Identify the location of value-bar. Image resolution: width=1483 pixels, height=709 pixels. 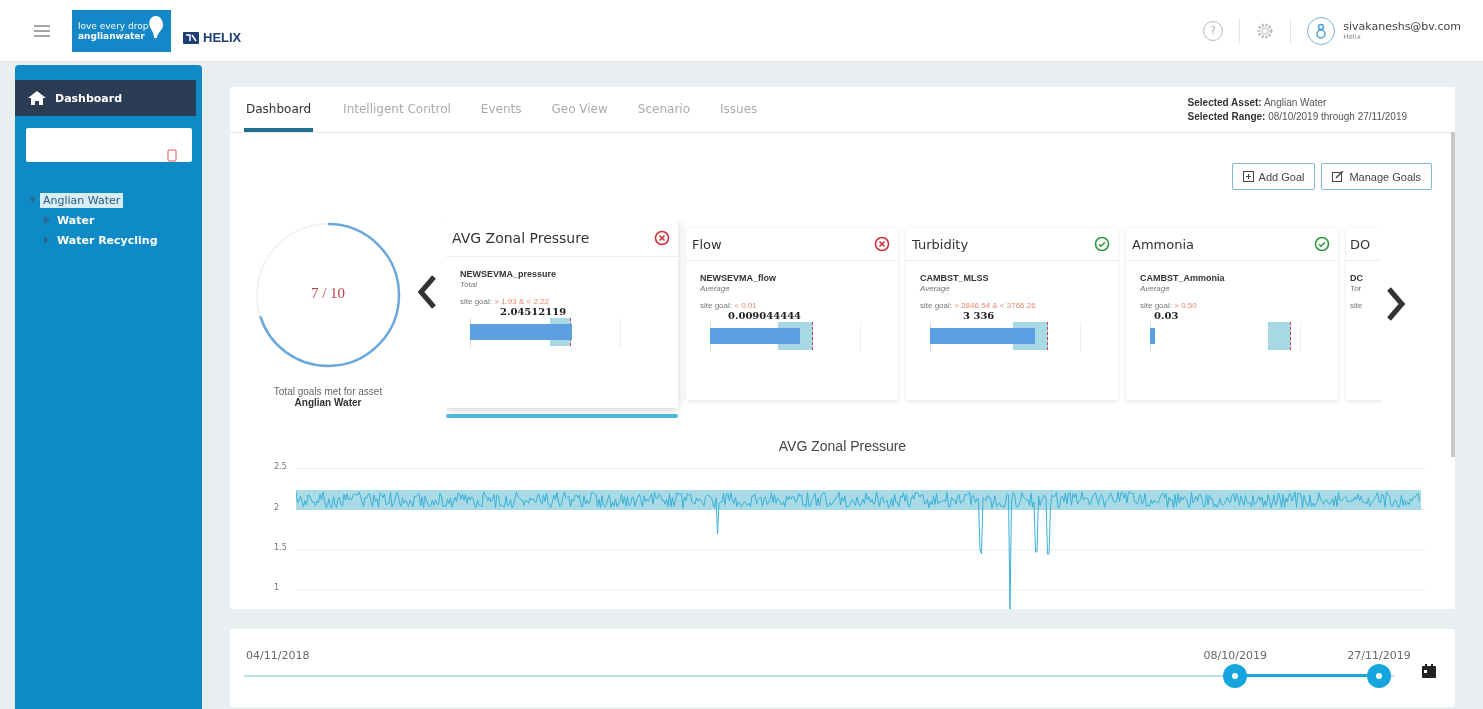
(1152, 336).